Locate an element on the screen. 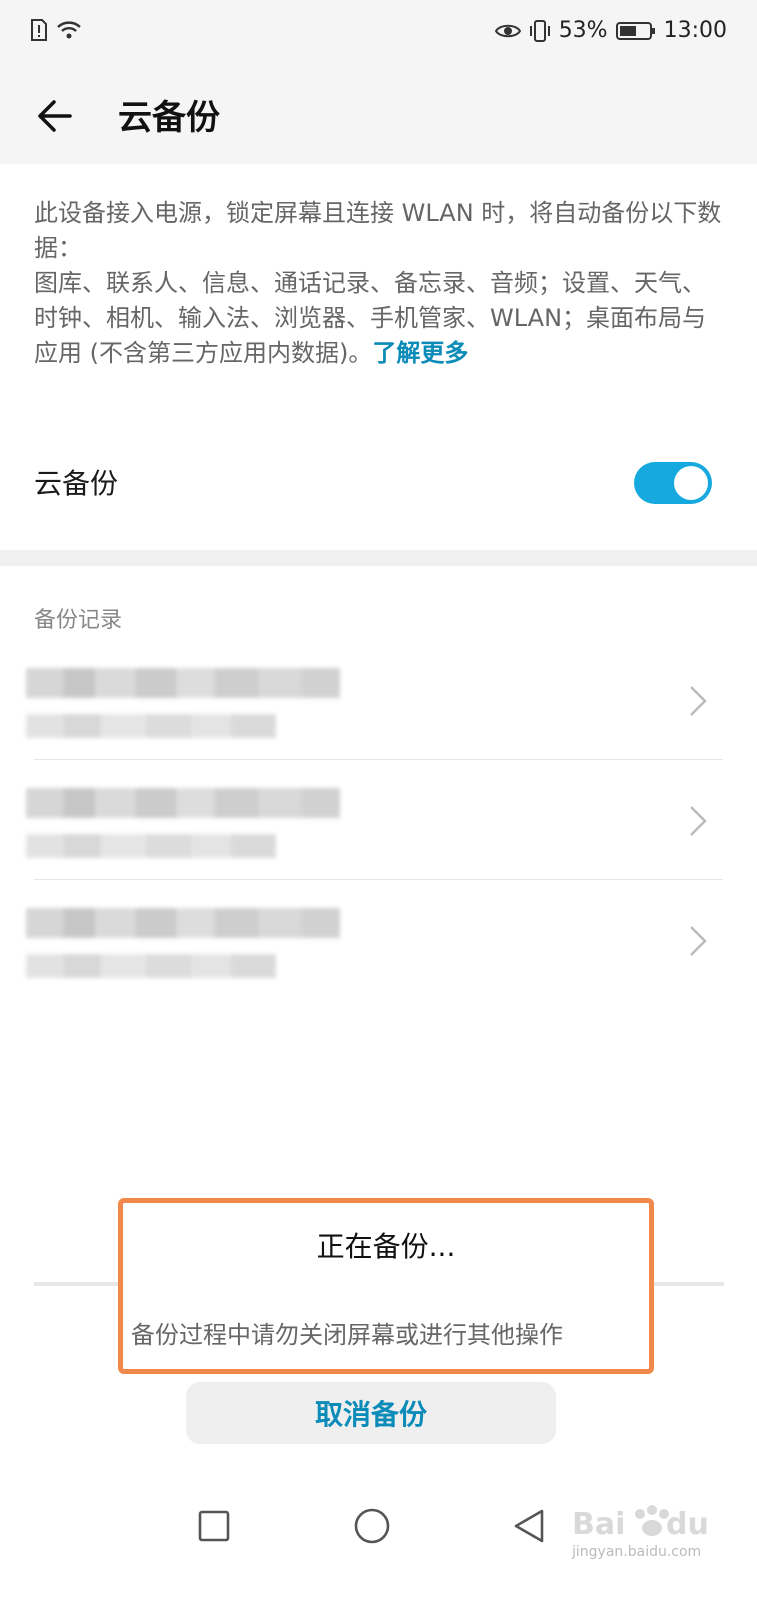 This screenshot has width=757, height=1600. baidu-logo-icon: Bai du is located at coordinates (640, 1523).